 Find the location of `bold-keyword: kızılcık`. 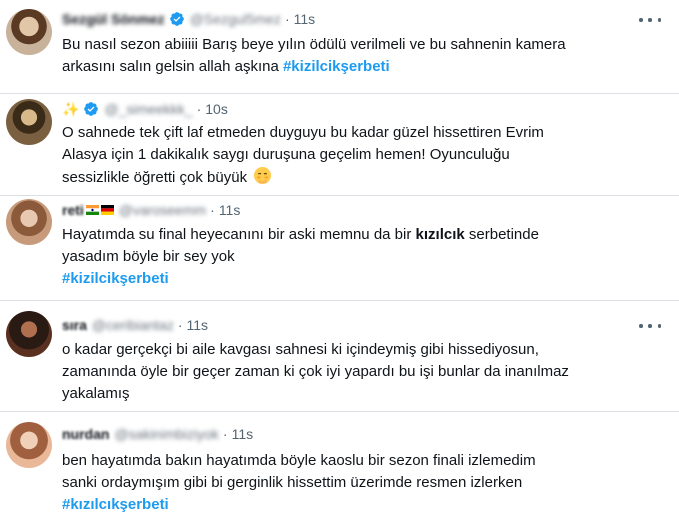

bold-keyword: kızılcık is located at coordinates (440, 234).